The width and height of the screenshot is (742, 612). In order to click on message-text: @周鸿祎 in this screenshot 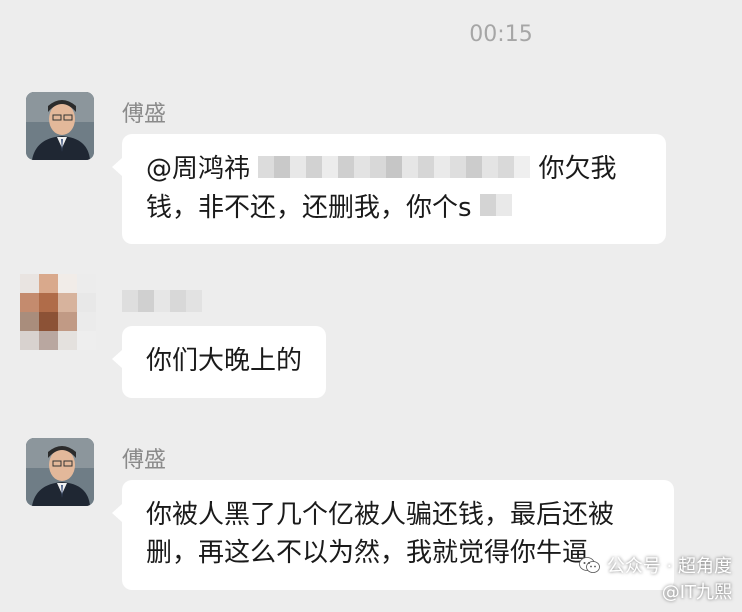, I will do `click(198, 169)`.